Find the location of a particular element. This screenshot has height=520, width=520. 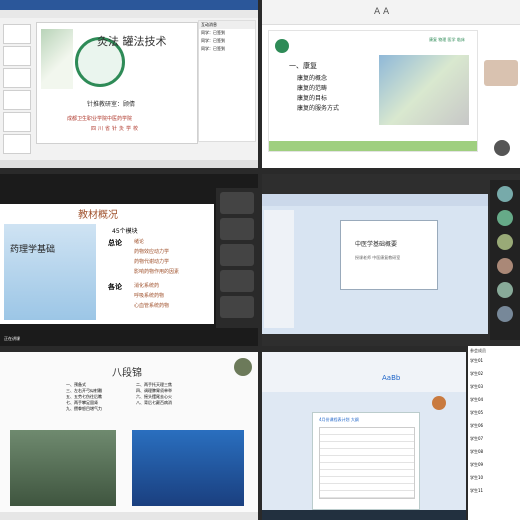

footer-stripe is located at coordinates (373, 146).